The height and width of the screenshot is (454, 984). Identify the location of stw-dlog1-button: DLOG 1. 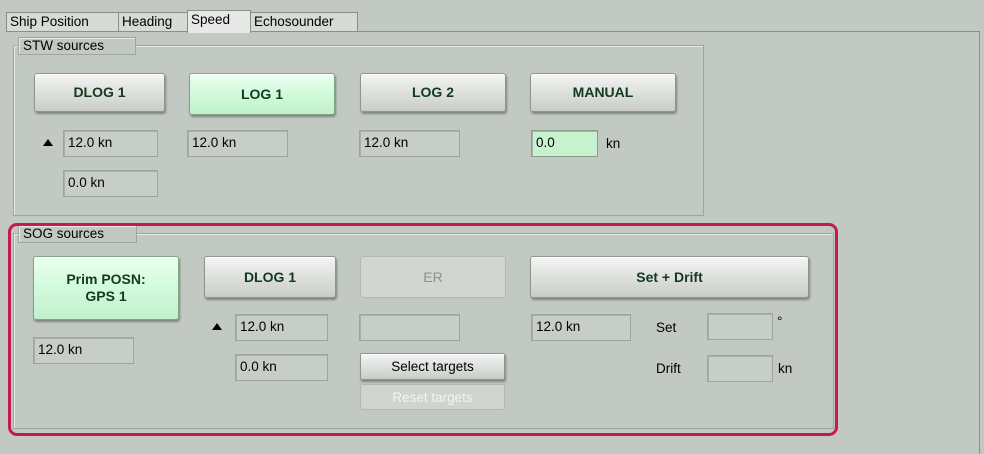
(99, 92).